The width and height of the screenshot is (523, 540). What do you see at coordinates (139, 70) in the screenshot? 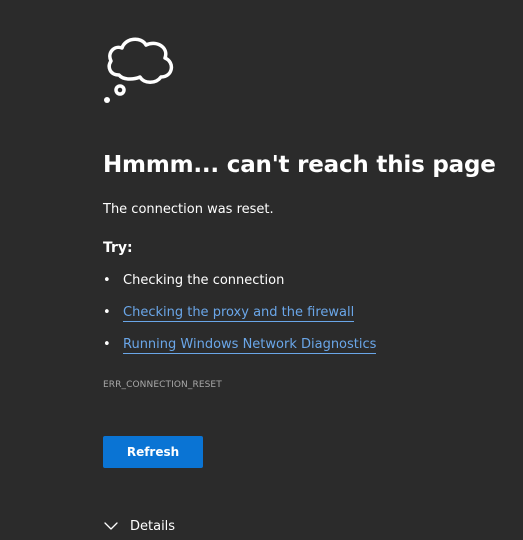
I see `thought-cloud-icon` at bounding box center [139, 70].